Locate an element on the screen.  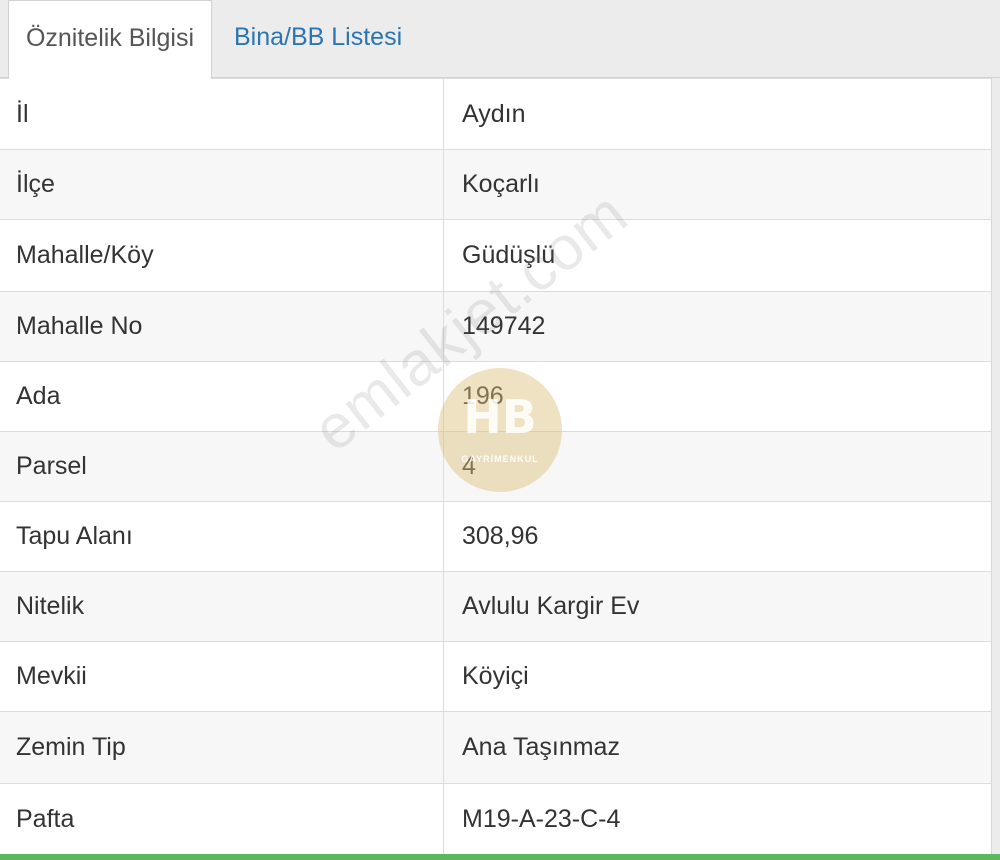
row-value: Güdüşlü is located at coordinates (509, 255).